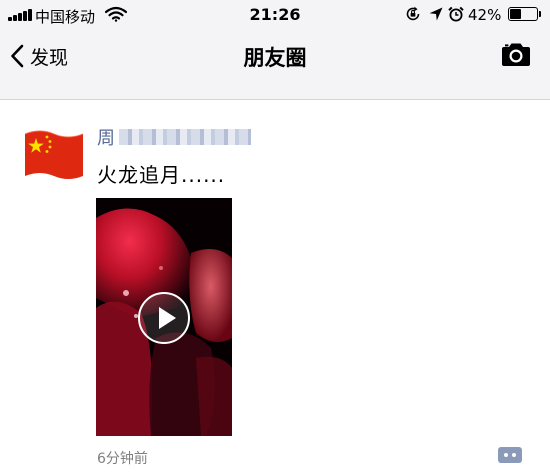  I want to click on alarm-icon, so click(456, 14).